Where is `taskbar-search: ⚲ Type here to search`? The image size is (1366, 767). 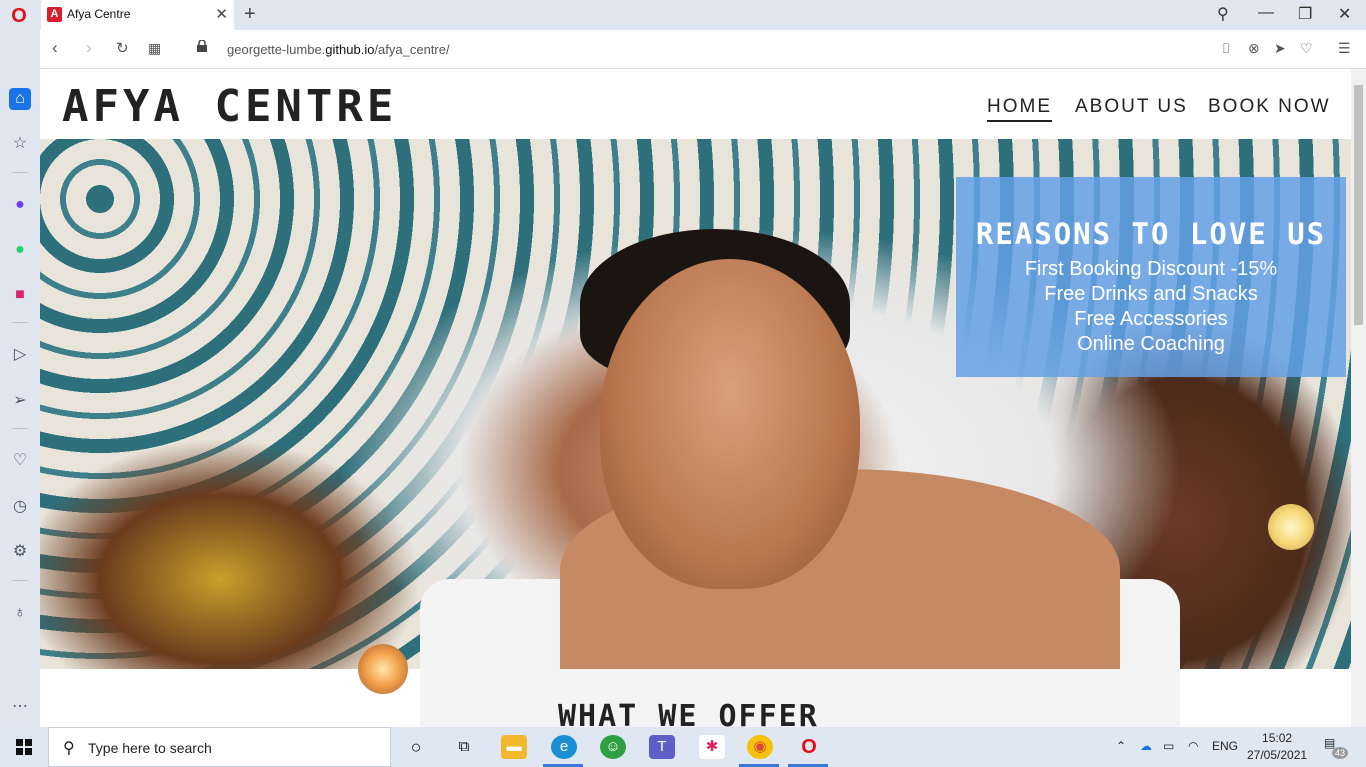 taskbar-search: ⚲ Type here to search is located at coordinates (219, 747).